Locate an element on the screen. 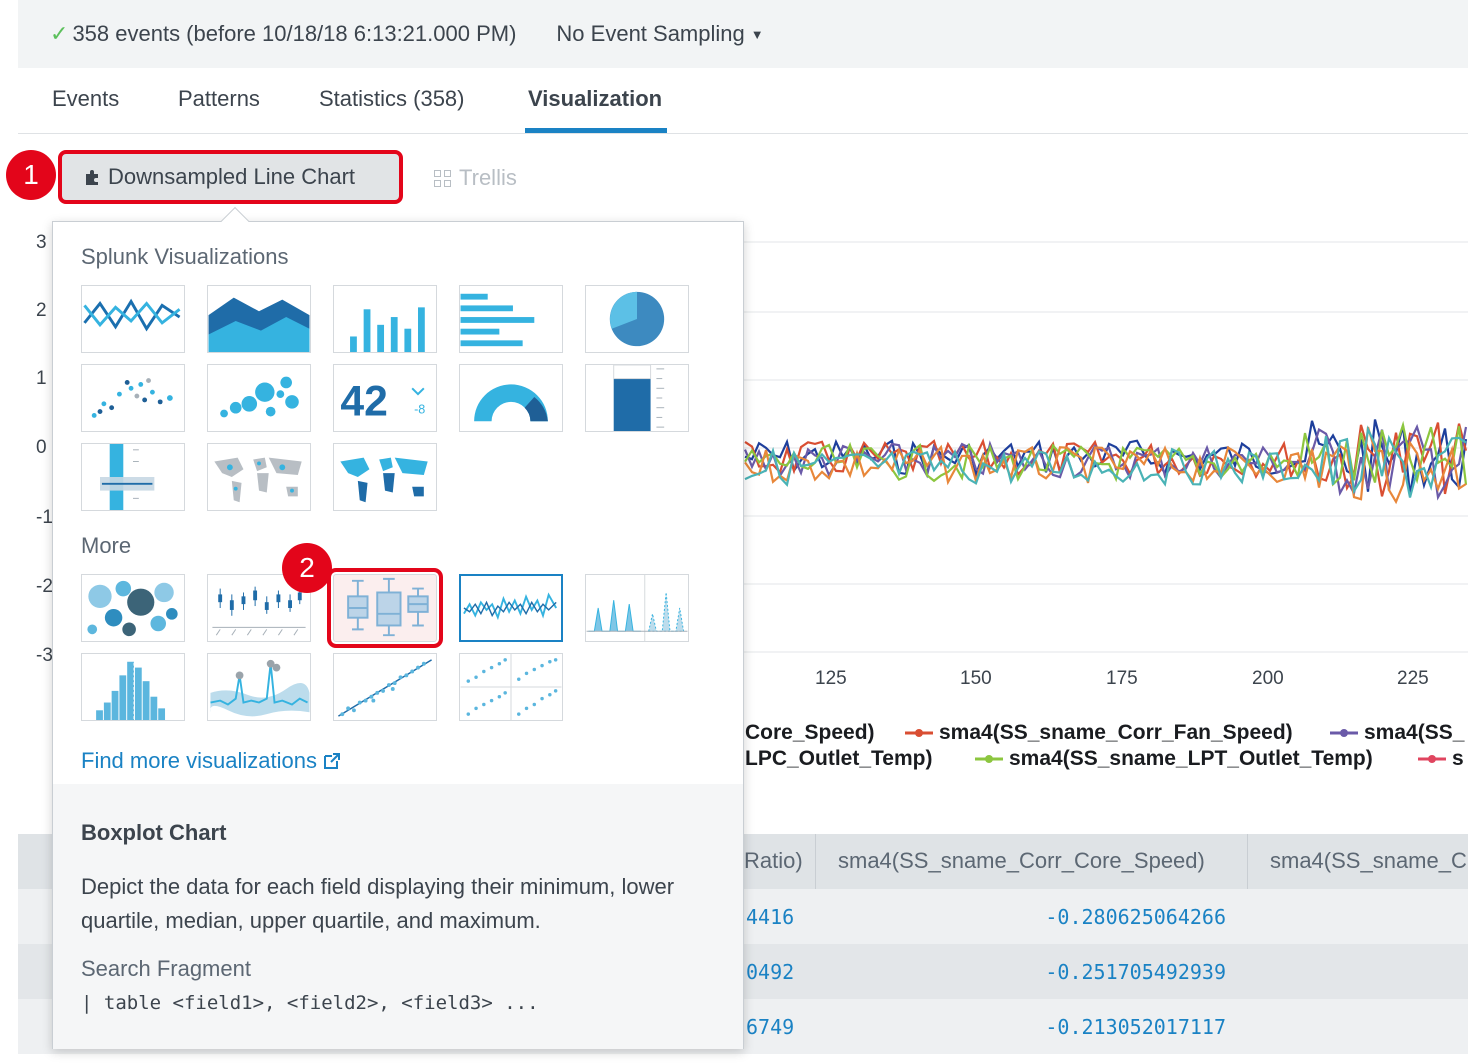  legend-label: sma4(SS_sname_Corr_Fan_Speed) is located at coordinates (1116, 732).